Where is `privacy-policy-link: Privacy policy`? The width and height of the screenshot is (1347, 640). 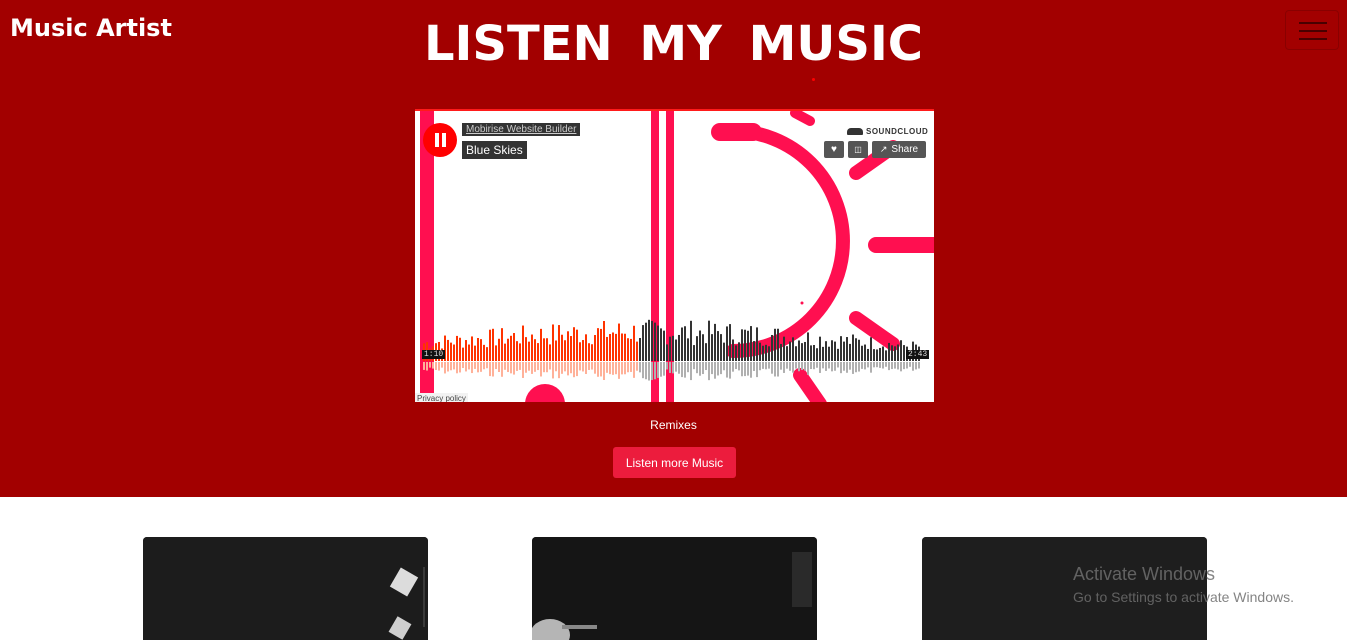
privacy-policy-link: Privacy policy is located at coordinates (441, 397).